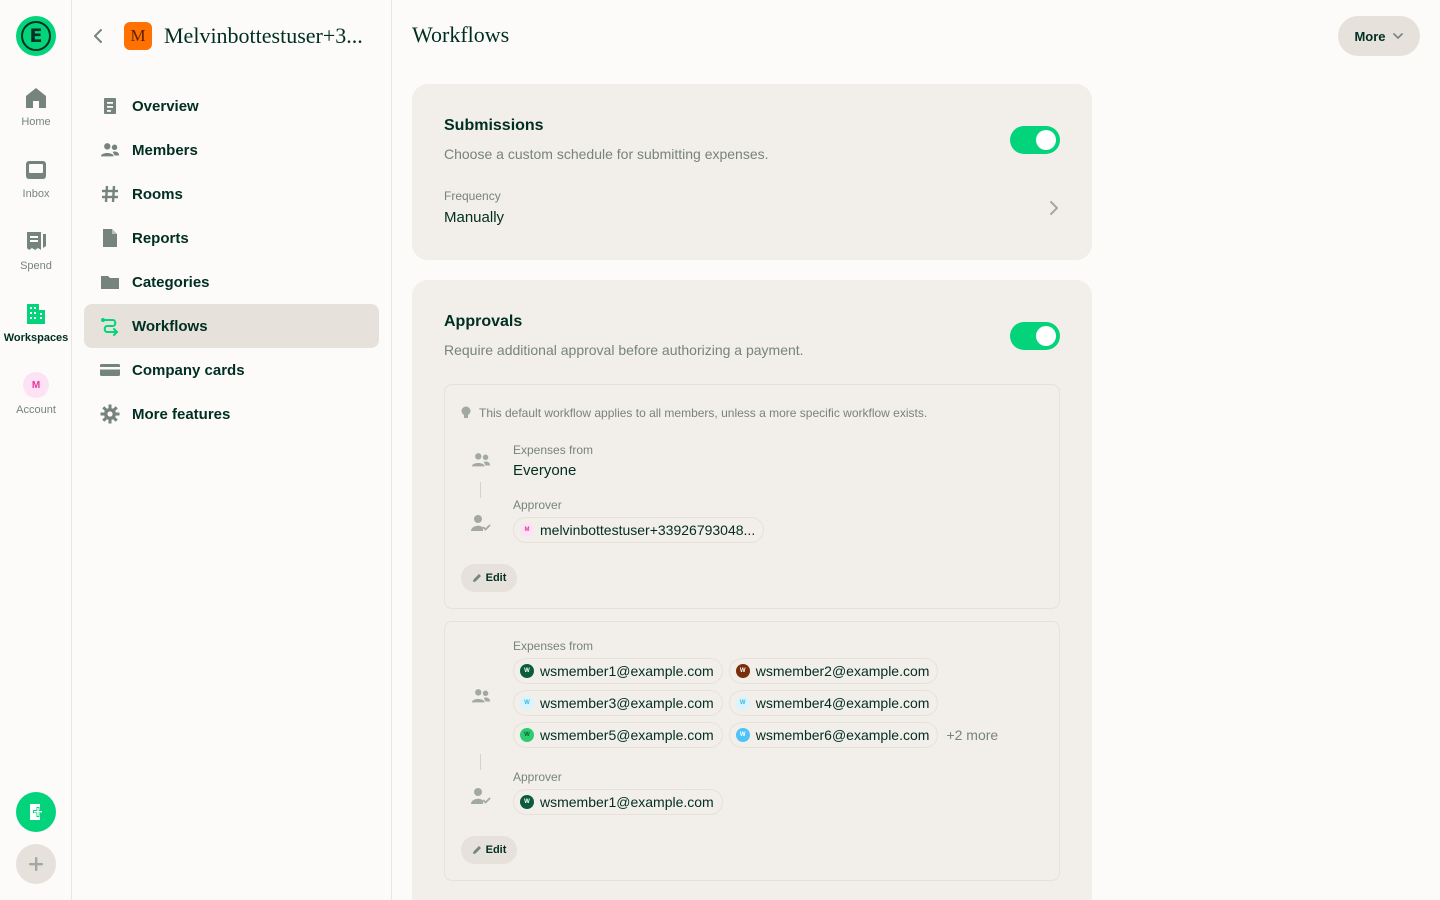 The width and height of the screenshot is (1440, 900). Describe the element at coordinates (231, 238) in the screenshot. I see `nav-item-reports: Reports` at that location.